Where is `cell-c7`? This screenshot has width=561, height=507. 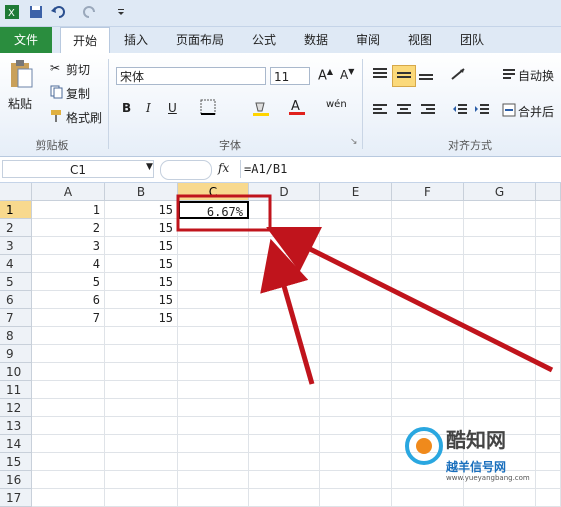
cell-c7 is located at coordinates (213, 318).